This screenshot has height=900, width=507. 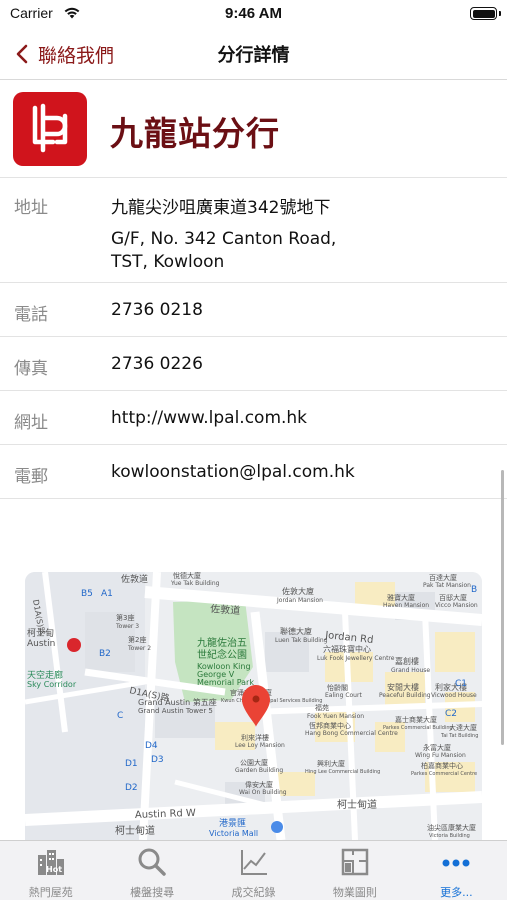 I want to click on map-label-peaceful-en: Peaceful Building, so click(x=405, y=695).